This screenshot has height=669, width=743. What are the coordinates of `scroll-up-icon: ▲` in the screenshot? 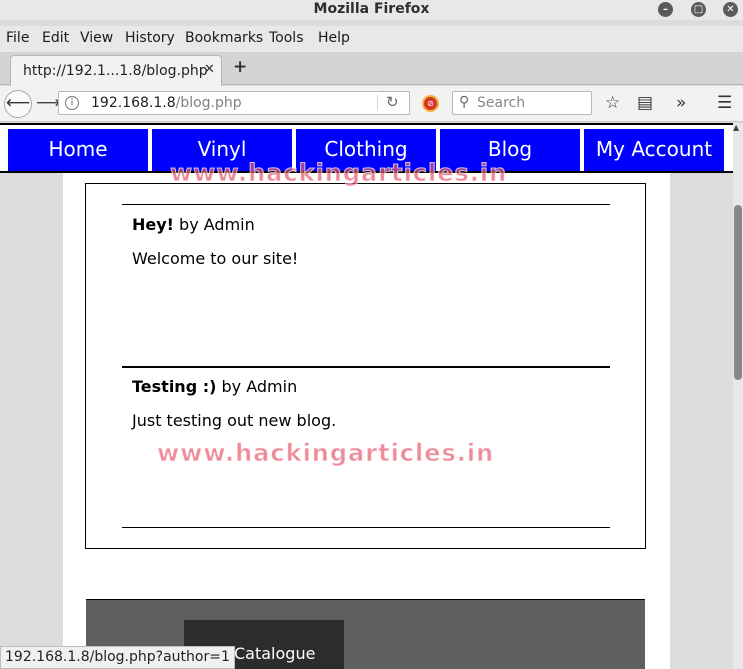 It's located at (736, 127).